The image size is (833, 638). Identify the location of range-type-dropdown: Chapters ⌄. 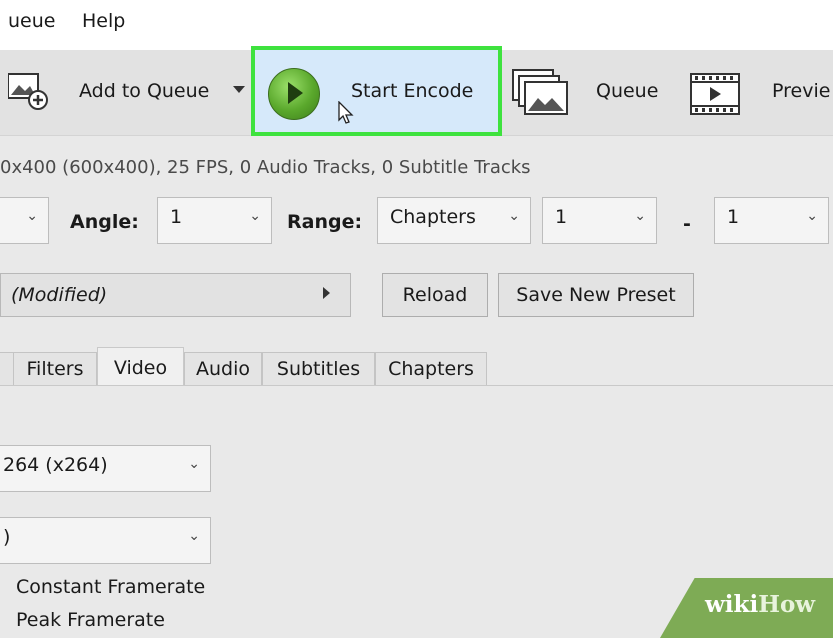
(454, 220).